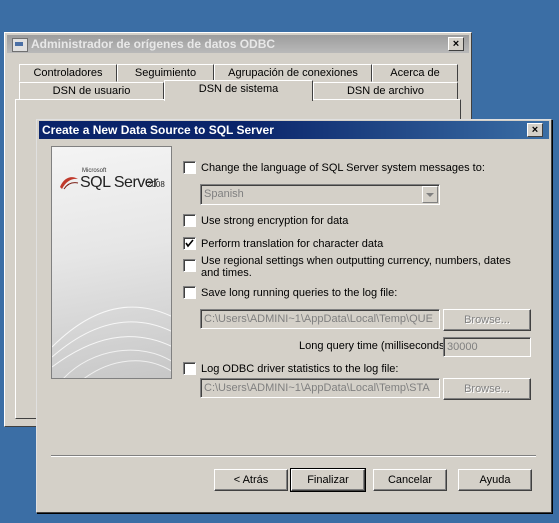 Image resolution: width=559 pixels, height=523 pixels. I want to click on strong-encryption-label: Use strong encryption for data, so click(275, 221).